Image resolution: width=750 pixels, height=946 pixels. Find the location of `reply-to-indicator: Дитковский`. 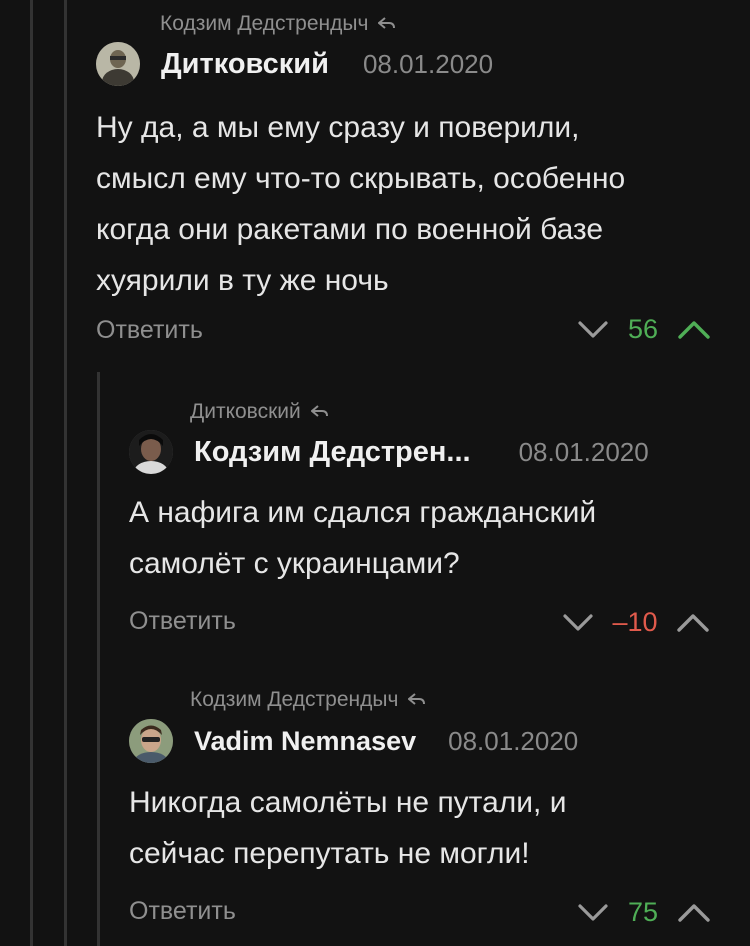

reply-to-indicator: Дитковский is located at coordinates (259, 412).